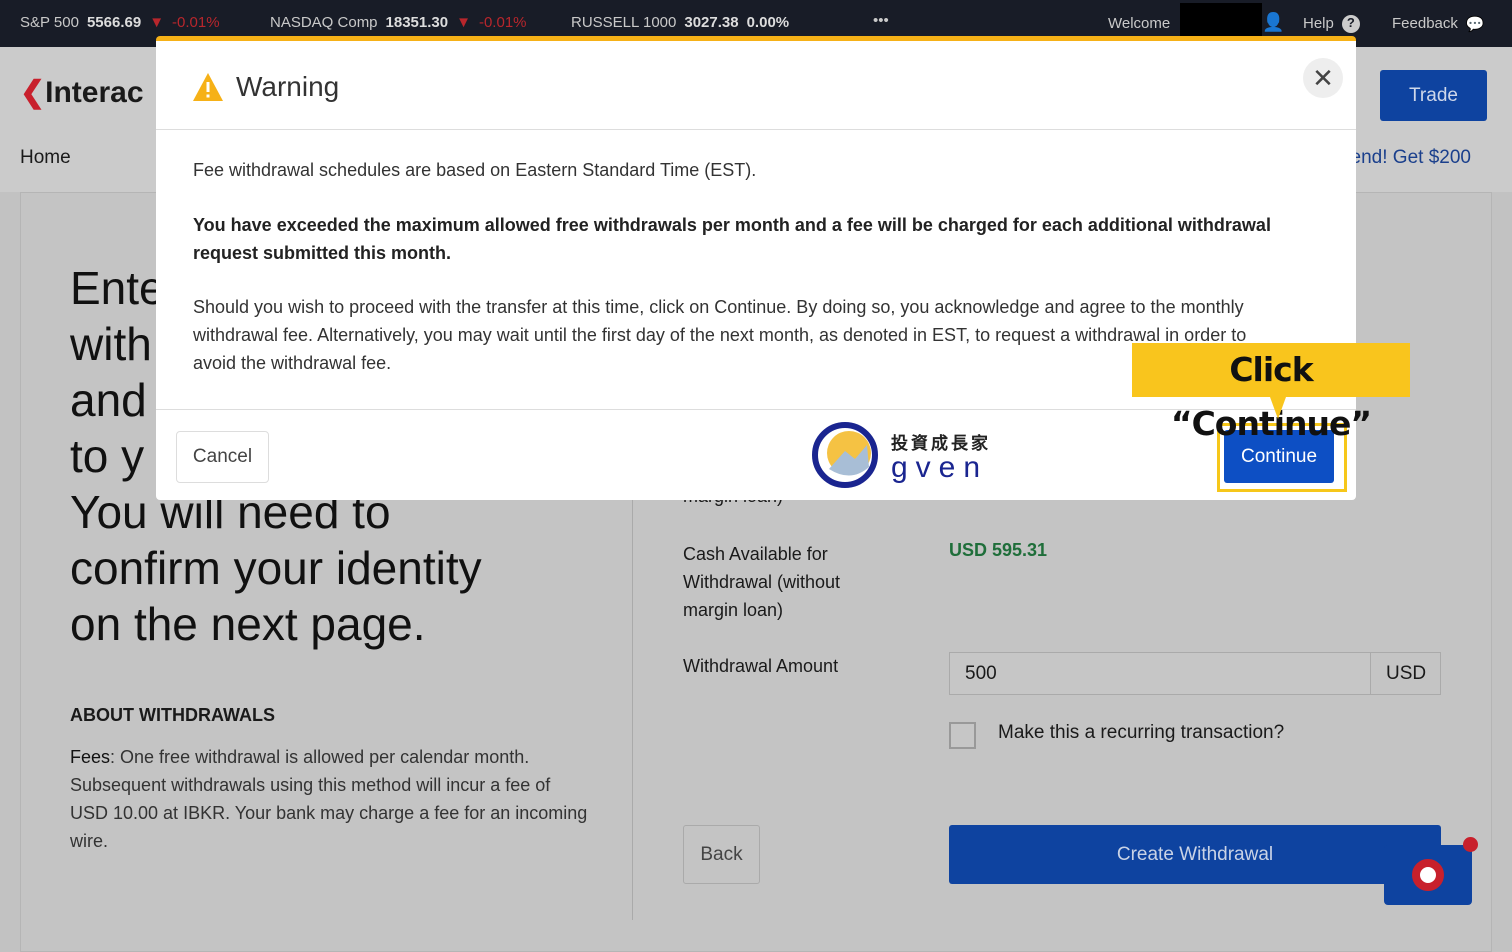  I want to click on chat-widget-button, so click(1428, 875).